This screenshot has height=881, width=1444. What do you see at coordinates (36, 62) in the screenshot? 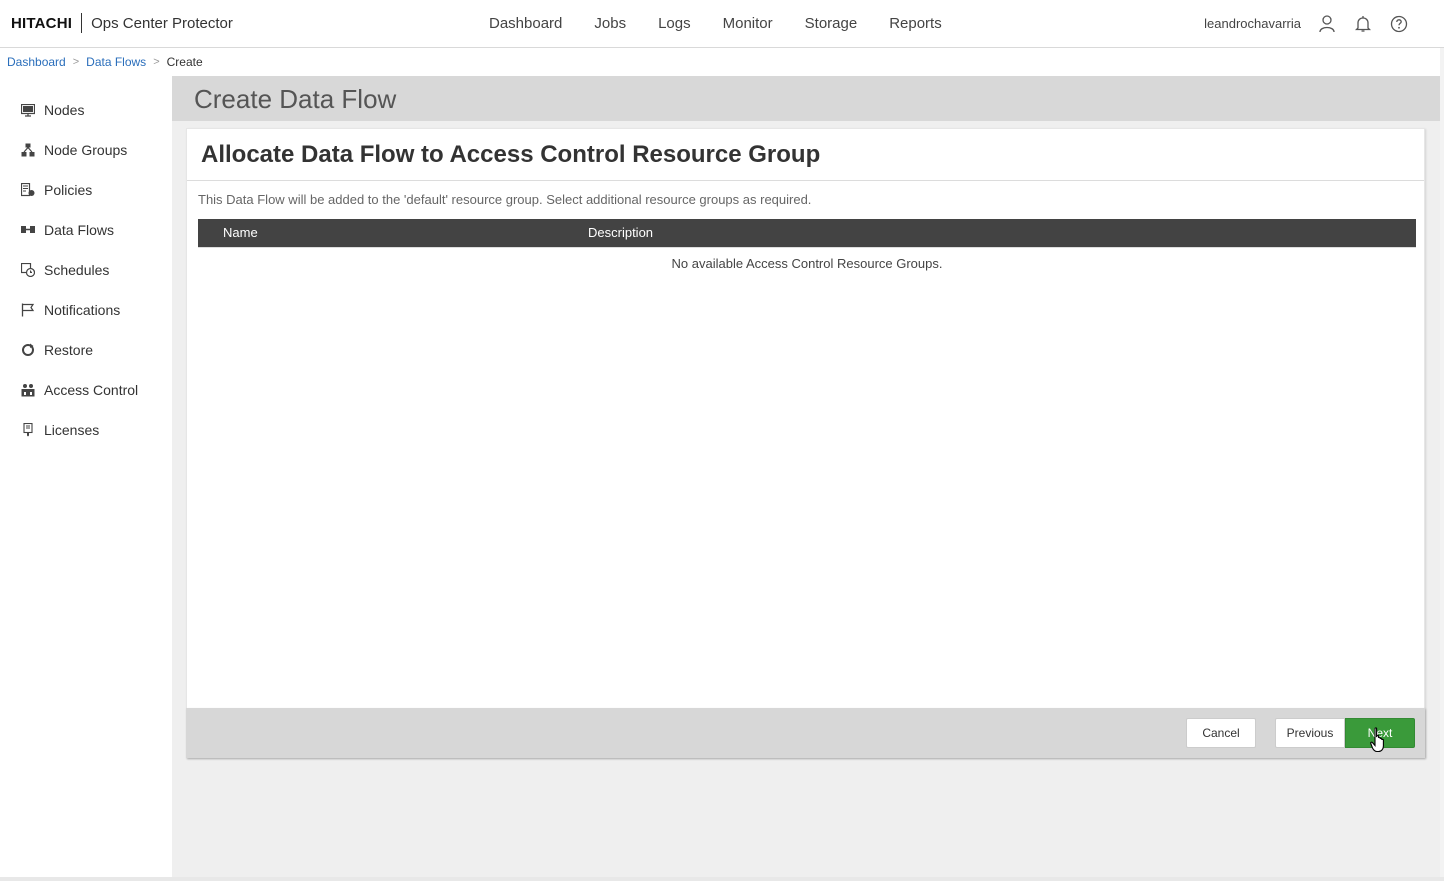
I see `breadcrumb-dashboard: Dashboard` at bounding box center [36, 62].